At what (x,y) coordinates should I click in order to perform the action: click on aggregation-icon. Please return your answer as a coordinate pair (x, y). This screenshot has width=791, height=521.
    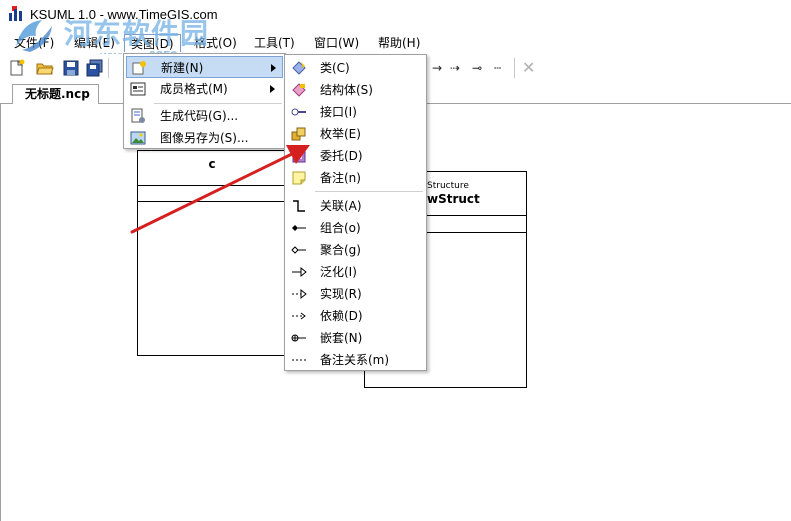
    Looking at the image, I should click on (299, 250).